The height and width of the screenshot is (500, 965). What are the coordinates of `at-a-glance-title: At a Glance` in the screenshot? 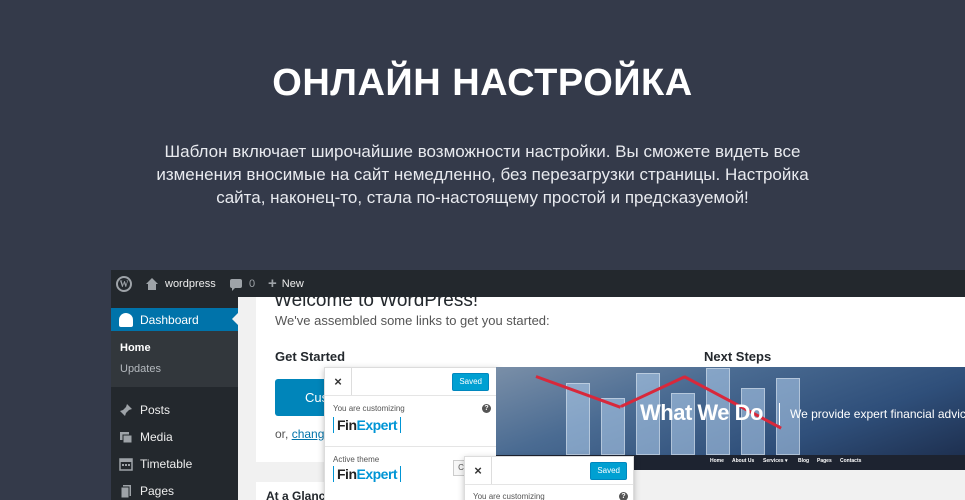 It's located at (299, 494).